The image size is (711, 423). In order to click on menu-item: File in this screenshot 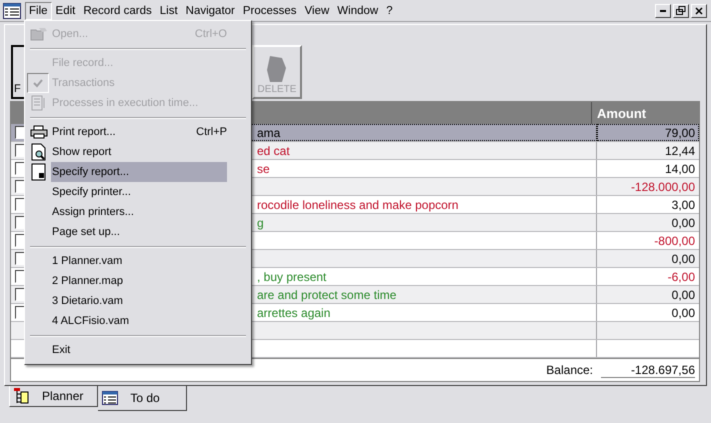, I will do `click(38, 11)`.